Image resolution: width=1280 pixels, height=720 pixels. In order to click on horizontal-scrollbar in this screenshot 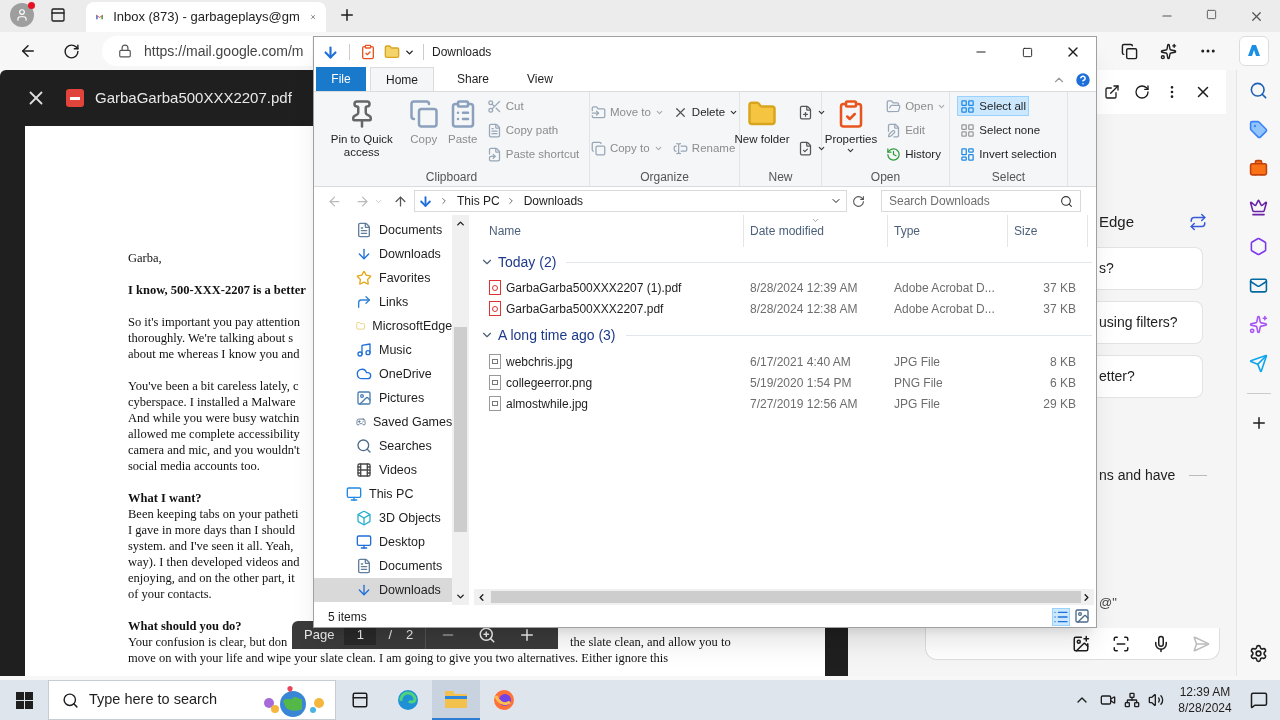, I will do `click(784, 597)`.